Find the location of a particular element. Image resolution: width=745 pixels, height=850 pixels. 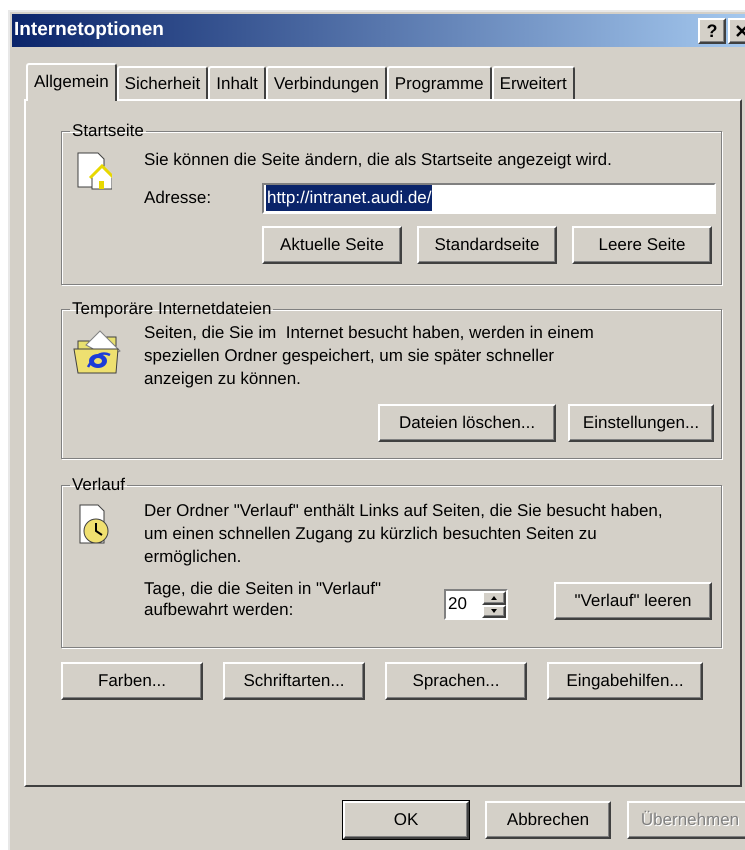

address-field: http://intranet.audi.de/ is located at coordinates (489, 198).